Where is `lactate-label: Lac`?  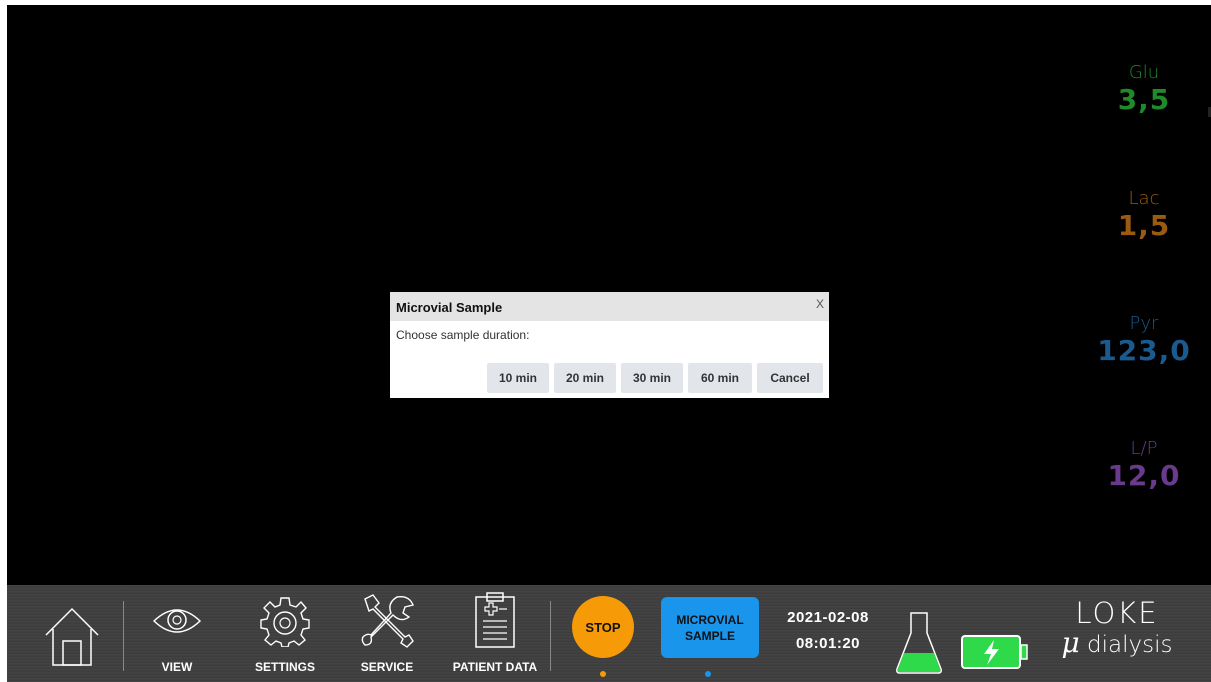
lactate-label: Lac is located at coordinates (1144, 198).